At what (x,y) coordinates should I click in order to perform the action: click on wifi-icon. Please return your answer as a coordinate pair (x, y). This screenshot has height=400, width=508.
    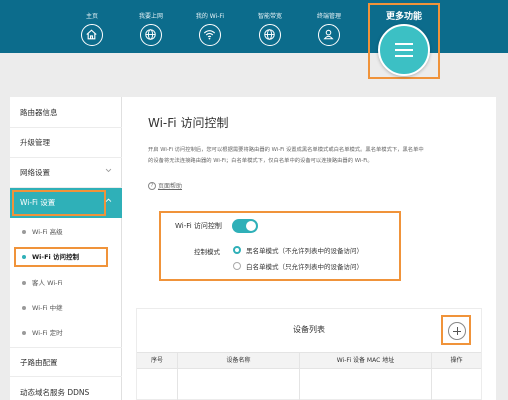
    Looking at the image, I should click on (210, 35).